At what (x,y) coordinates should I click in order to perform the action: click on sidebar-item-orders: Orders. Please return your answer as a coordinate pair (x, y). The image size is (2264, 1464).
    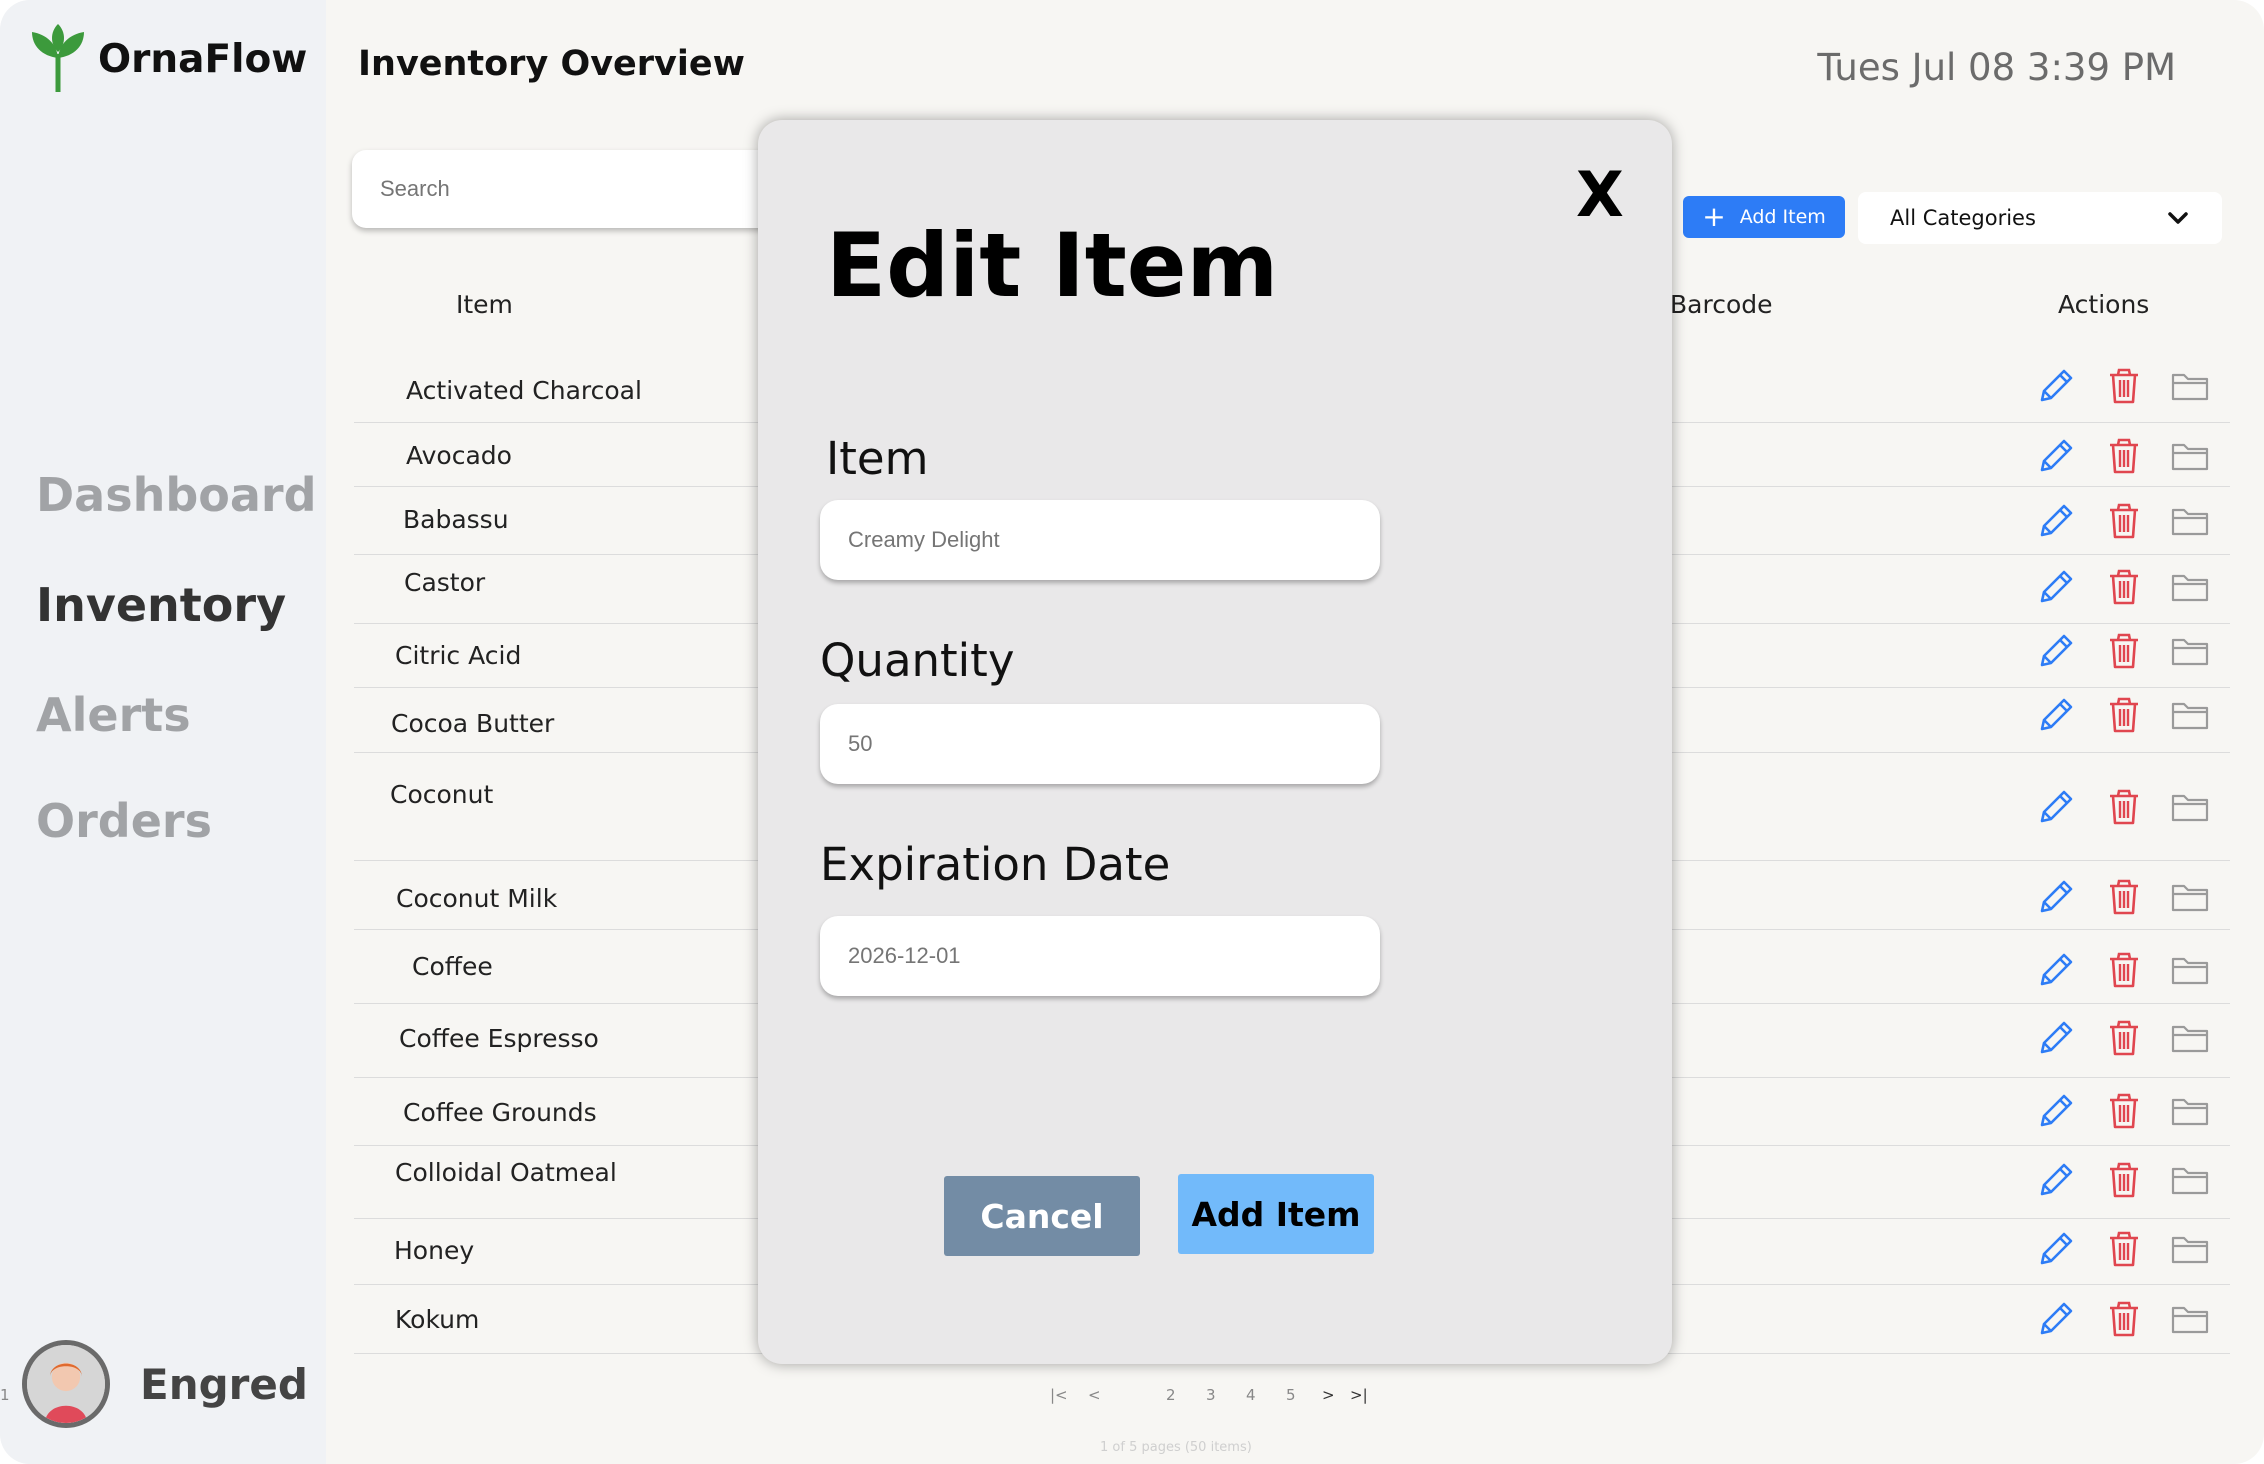
    Looking at the image, I should click on (124, 821).